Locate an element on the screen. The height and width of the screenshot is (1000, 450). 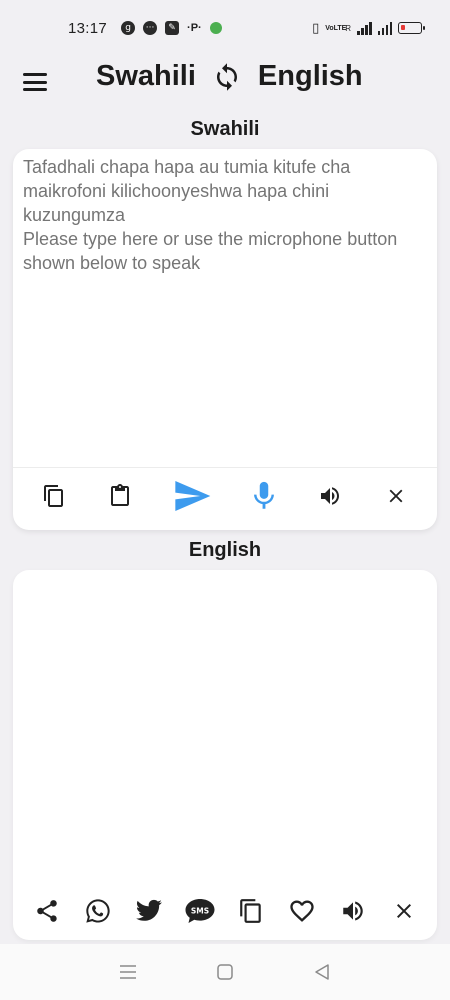
sms-button: SMS is located at coordinates (200, 911).